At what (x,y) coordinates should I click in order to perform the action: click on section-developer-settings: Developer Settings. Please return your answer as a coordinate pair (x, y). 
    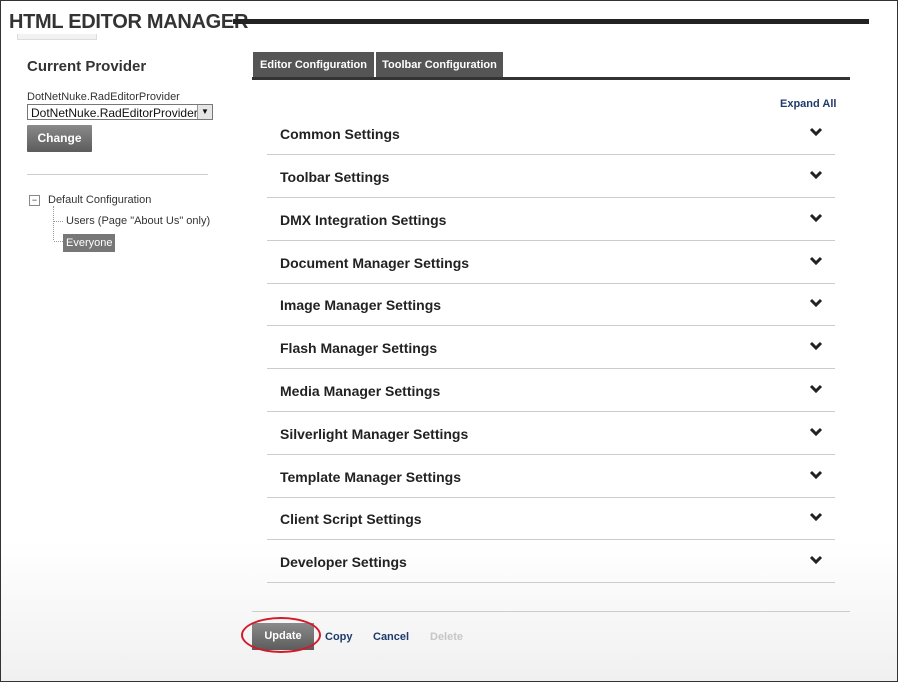
    Looking at the image, I should click on (551, 562).